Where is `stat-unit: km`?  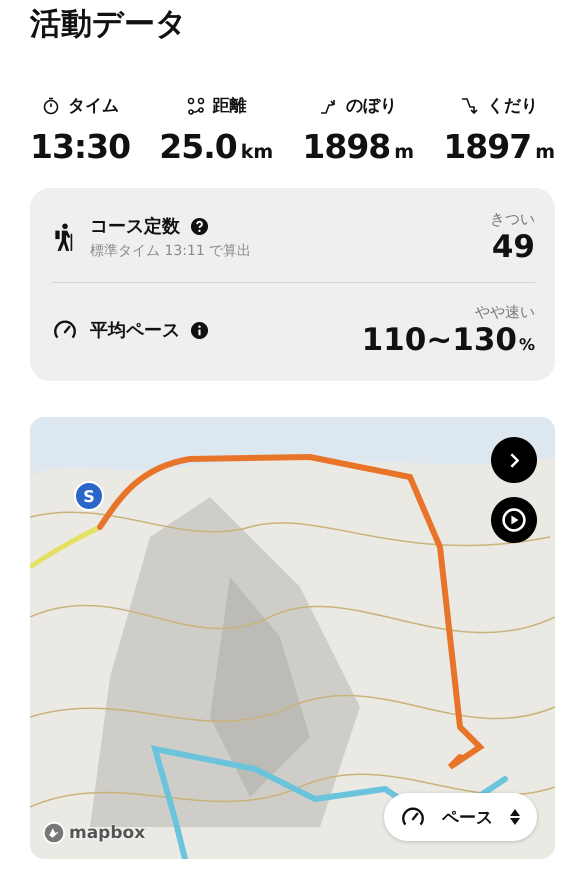
stat-unit: km is located at coordinates (257, 152).